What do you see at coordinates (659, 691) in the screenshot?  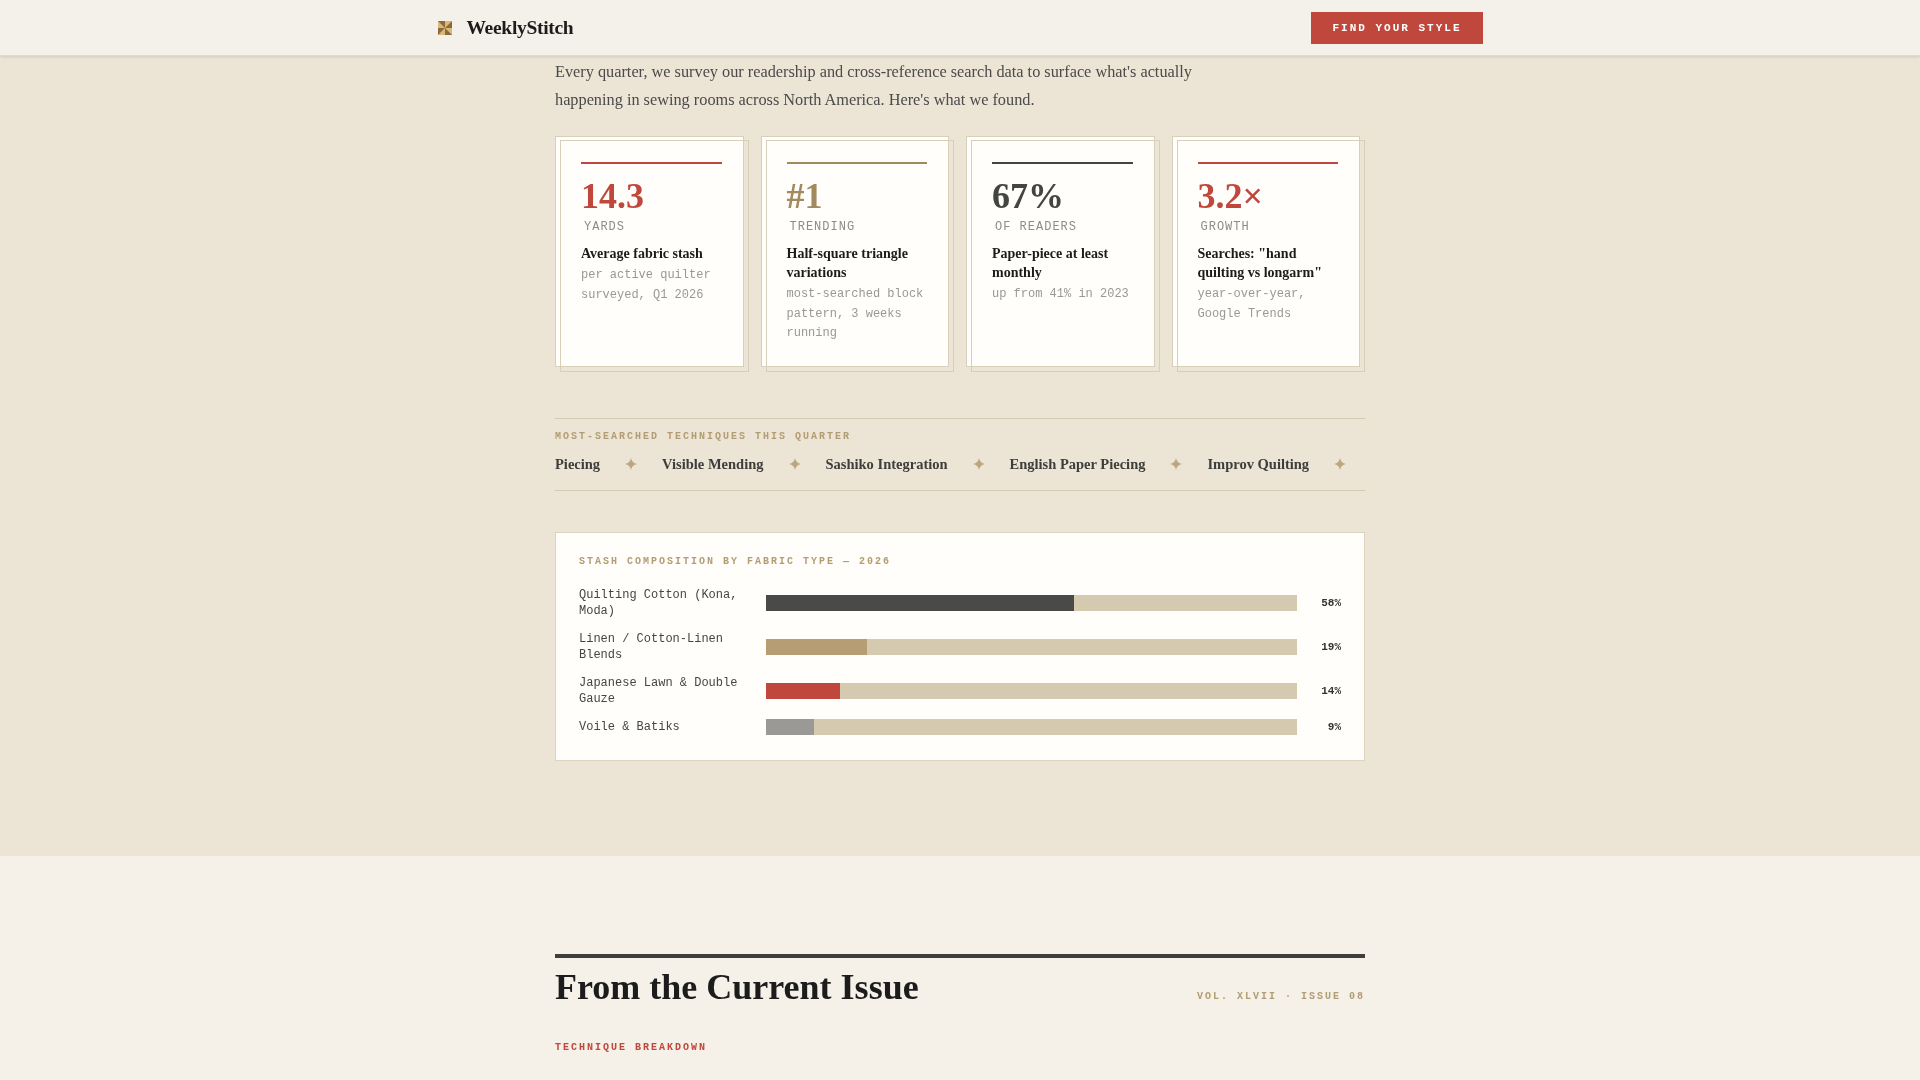 I see `fabric-label: Japanese Lawn & Double Gauze` at bounding box center [659, 691].